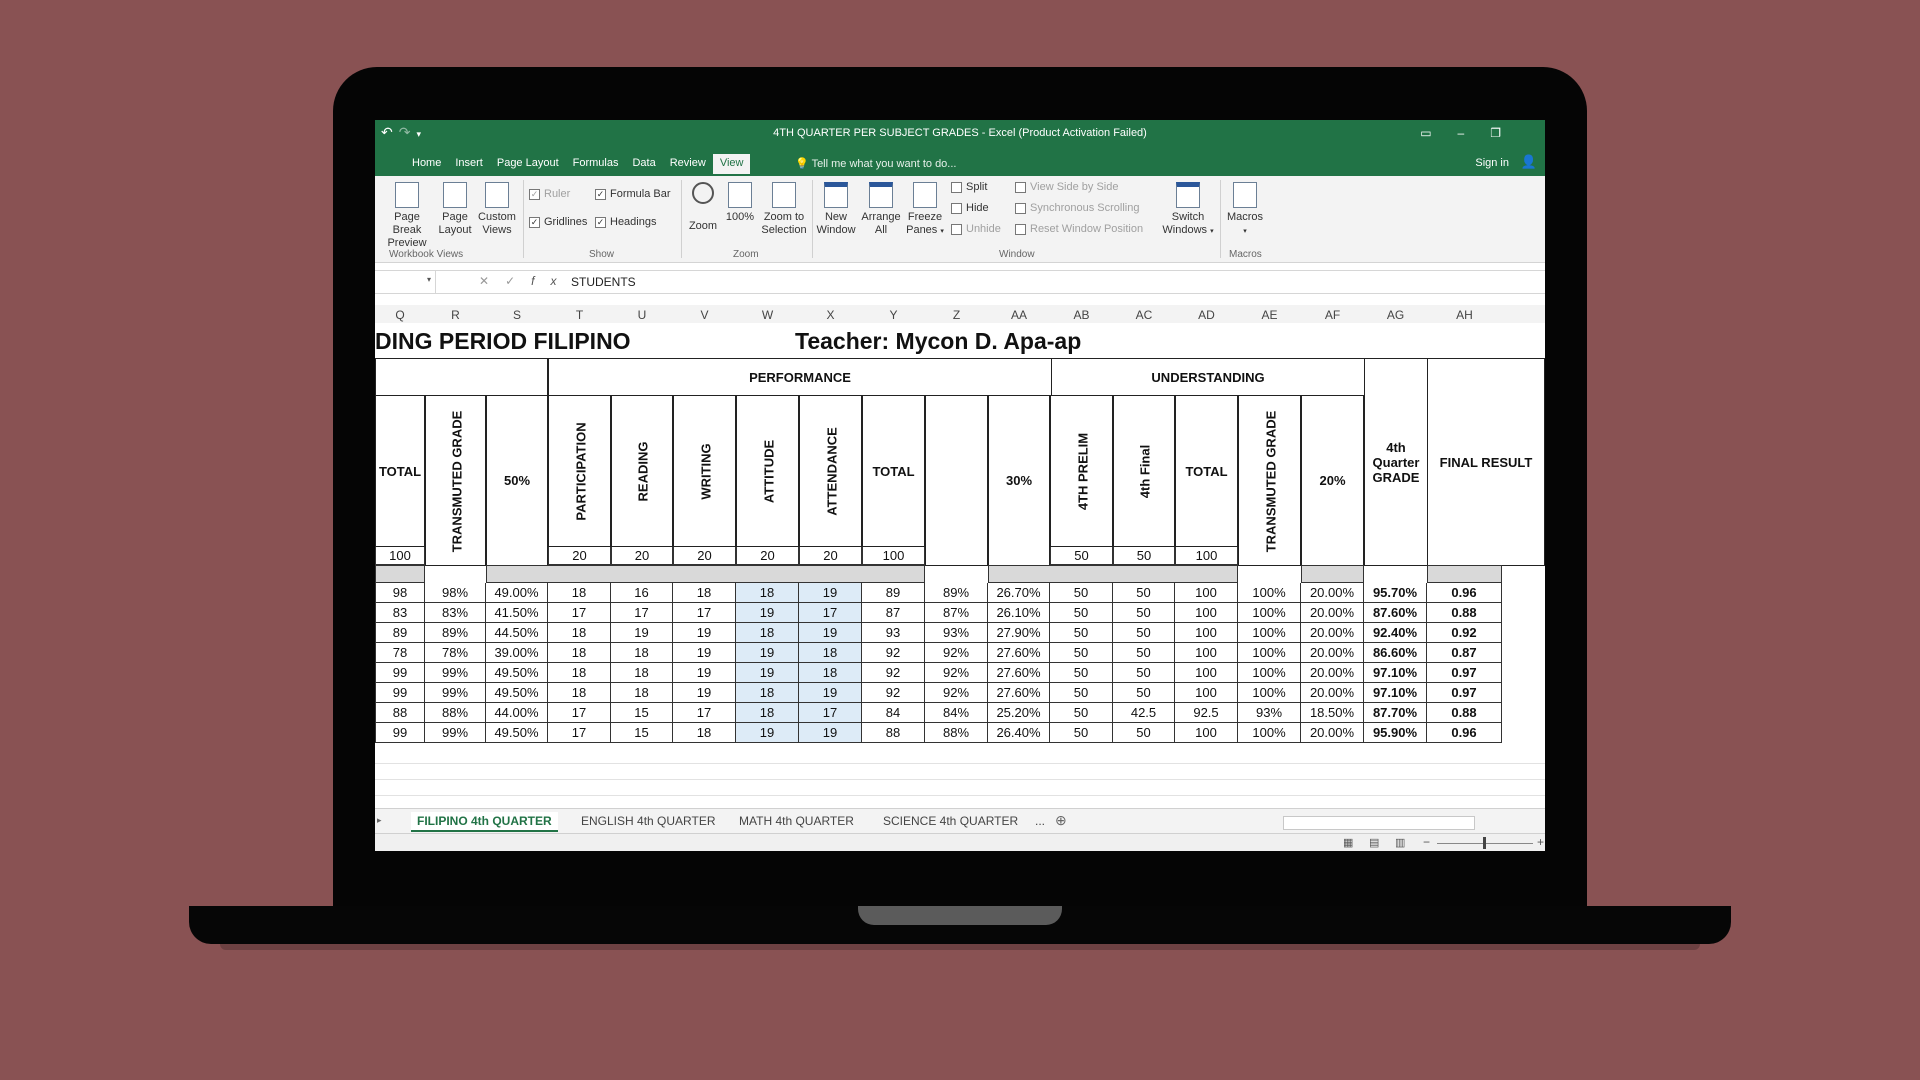 Image resolution: width=1920 pixels, height=1080 pixels. What do you see at coordinates (596, 164) in the screenshot?
I see `tab-formulas: Formulas` at bounding box center [596, 164].